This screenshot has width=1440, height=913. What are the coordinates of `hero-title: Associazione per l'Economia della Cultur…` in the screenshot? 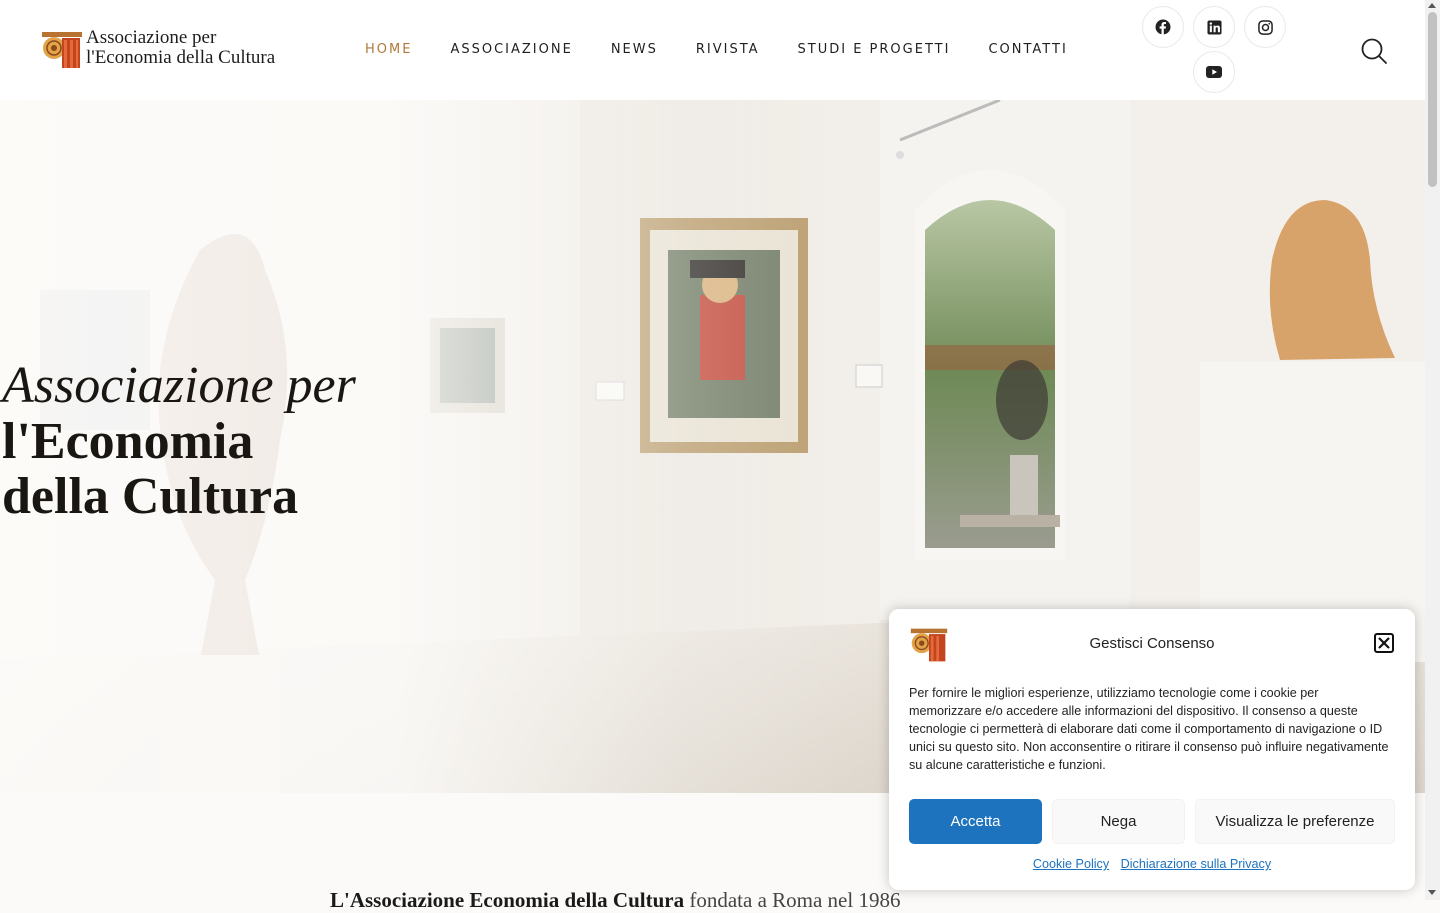 It's located at (179, 441).